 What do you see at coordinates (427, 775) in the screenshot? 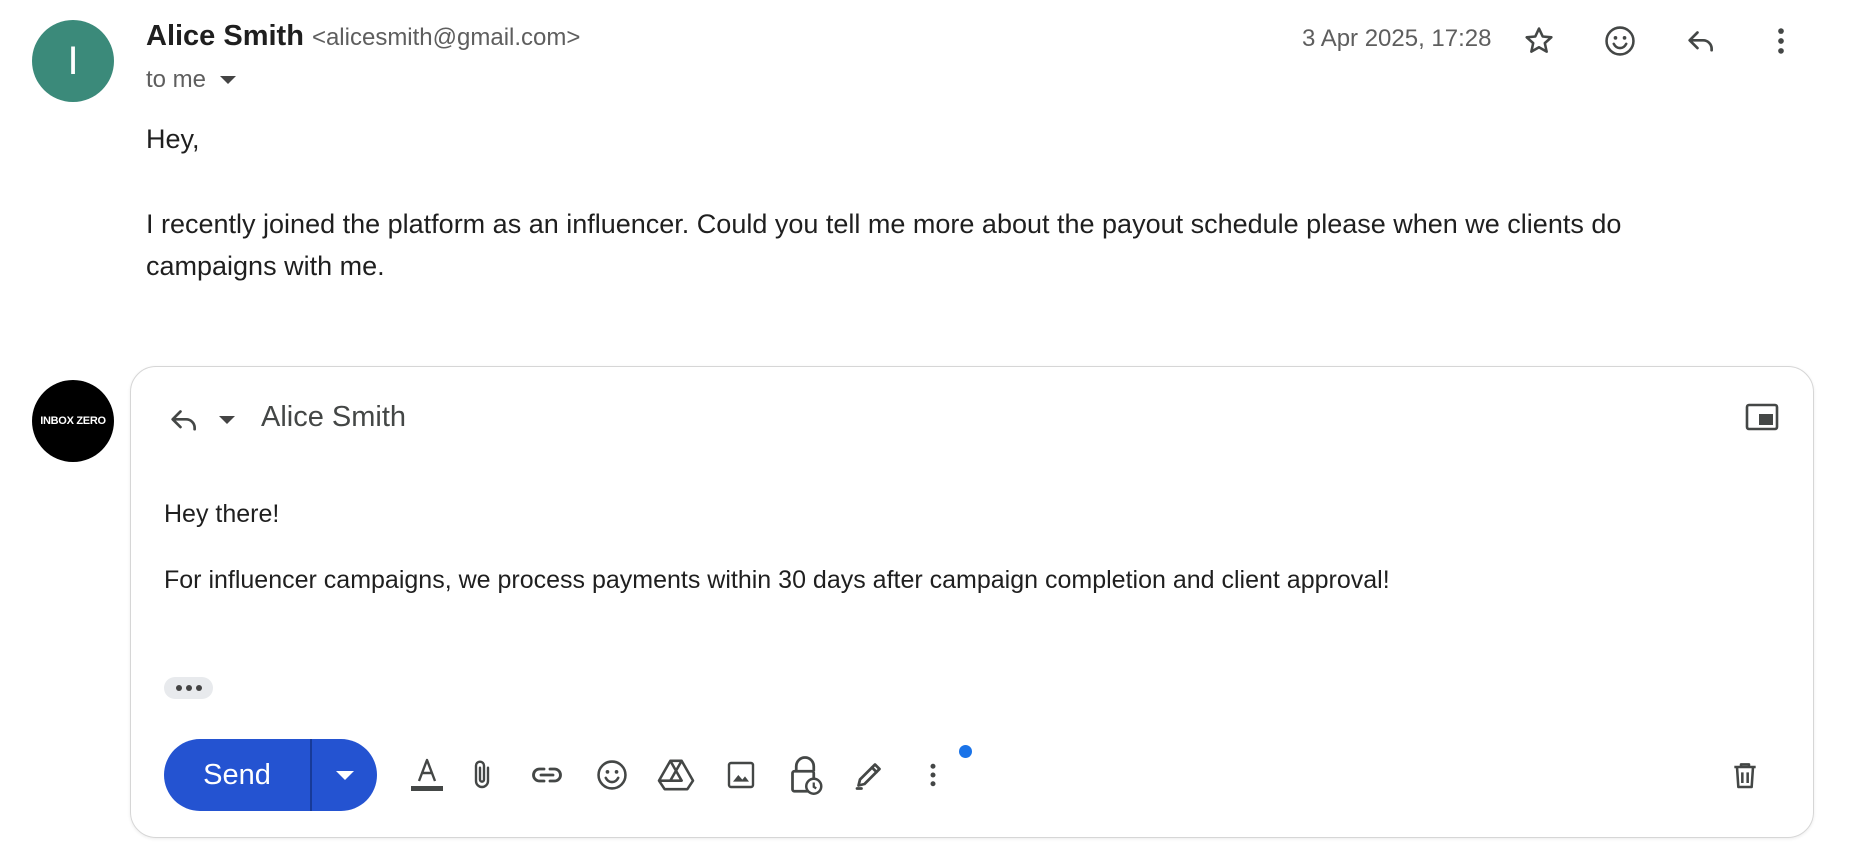
I see `format-text-icon` at bounding box center [427, 775].